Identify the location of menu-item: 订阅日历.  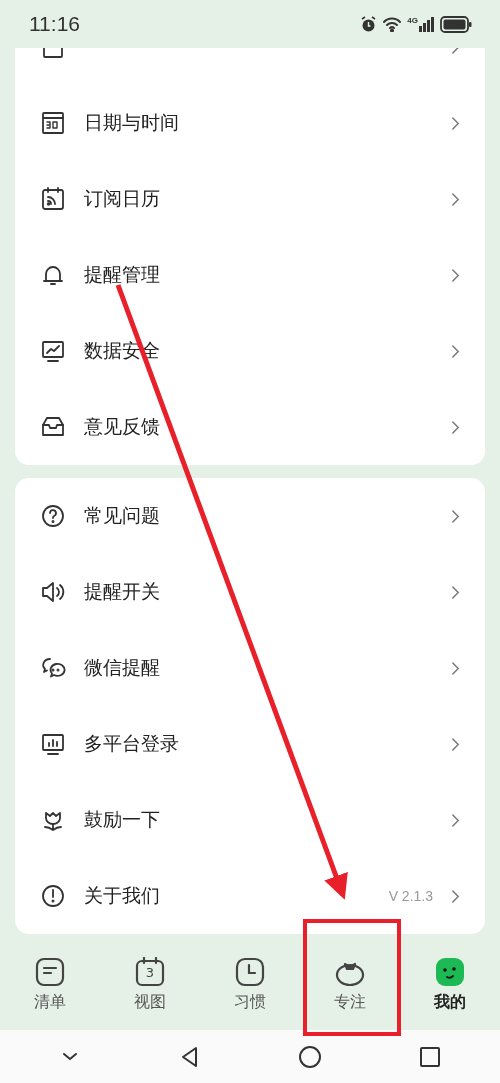
(258, 199).